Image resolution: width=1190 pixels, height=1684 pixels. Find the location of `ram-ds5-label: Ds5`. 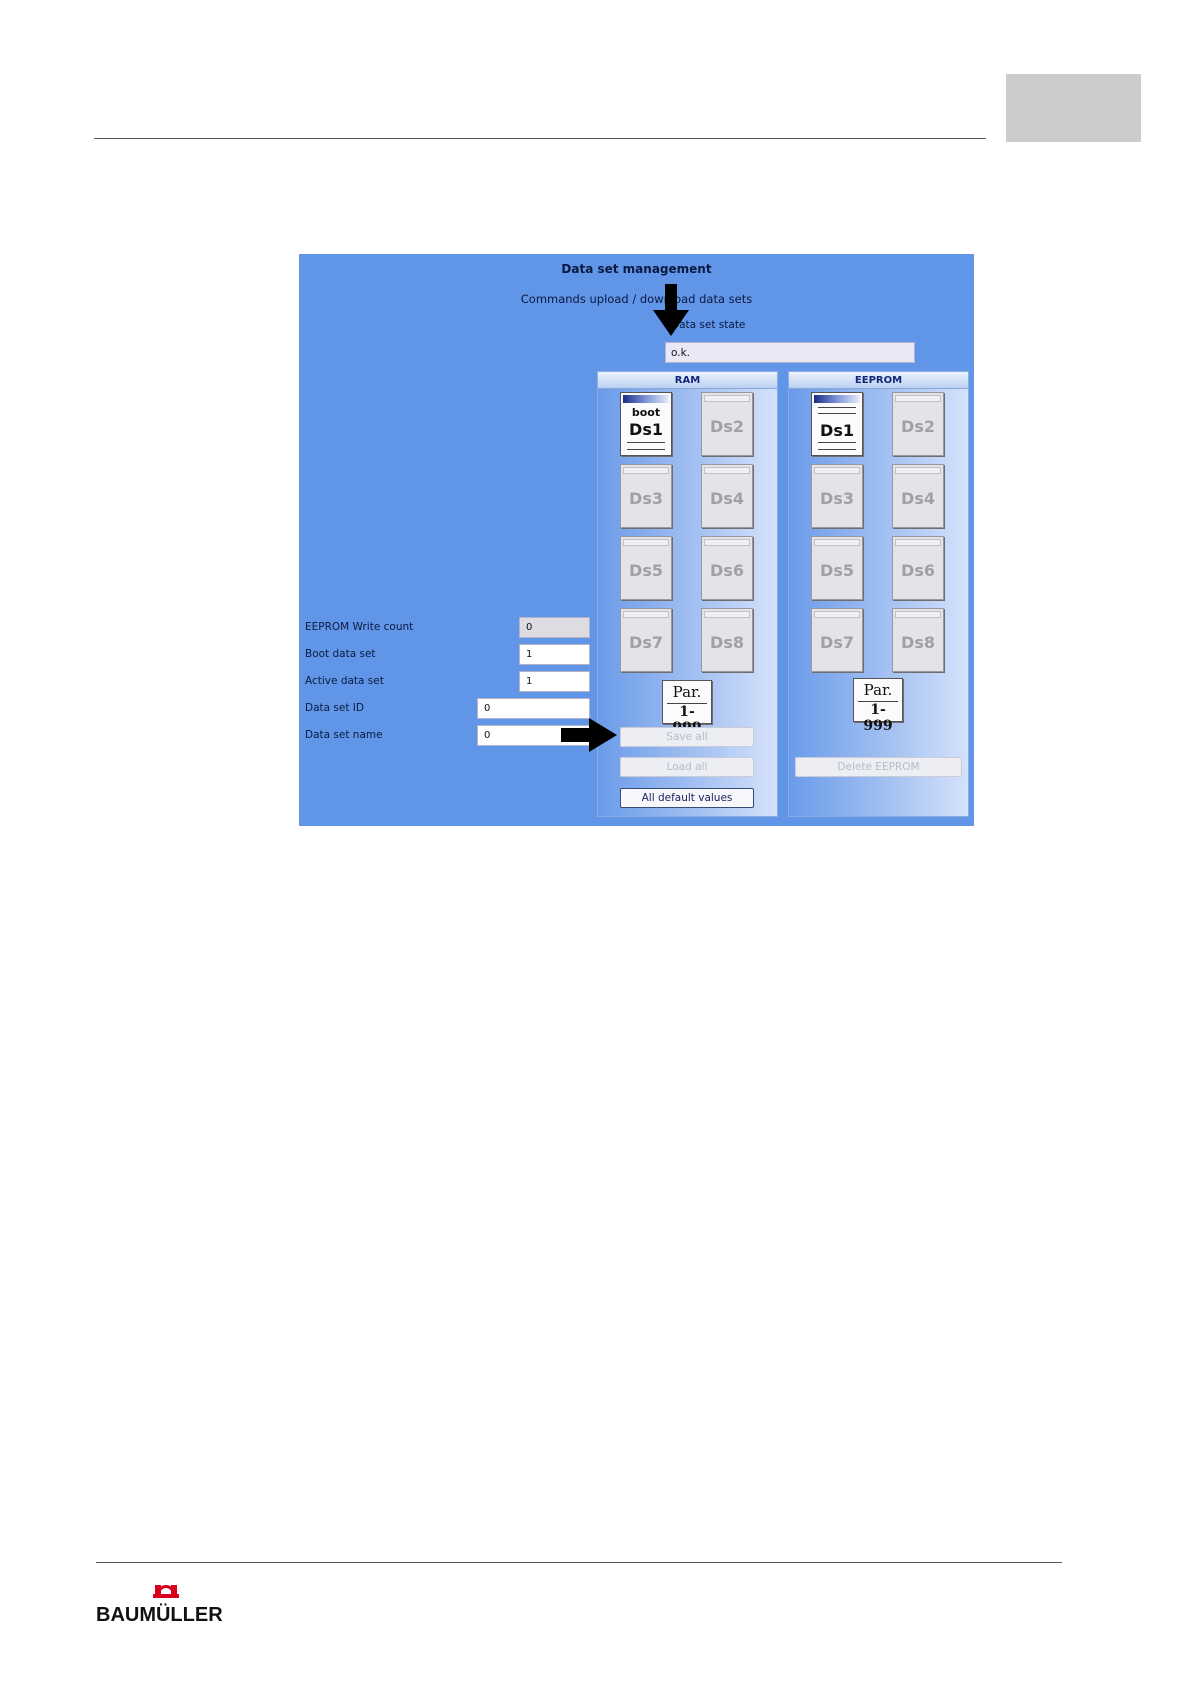

ram-ds5-label: Ds5 is located at coordinates (646, 570).